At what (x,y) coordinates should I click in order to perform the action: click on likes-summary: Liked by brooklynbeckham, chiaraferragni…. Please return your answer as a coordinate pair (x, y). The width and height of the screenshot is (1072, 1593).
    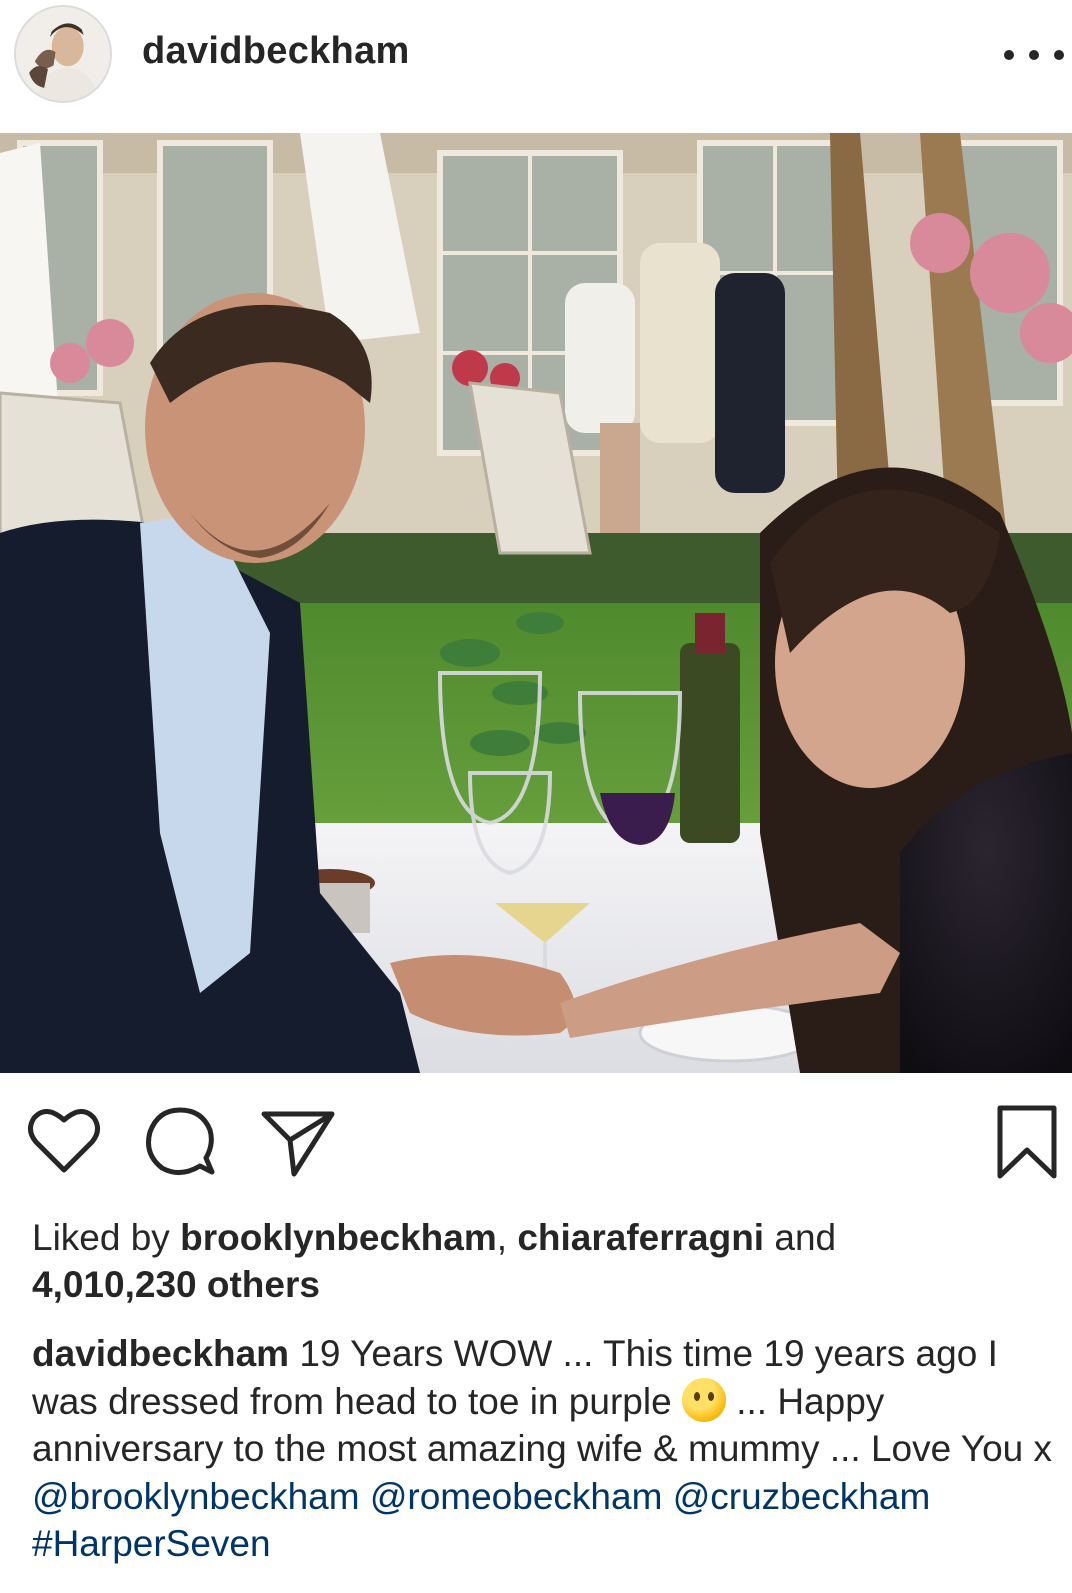
    Looking at the image, I should click on (542, 1261).